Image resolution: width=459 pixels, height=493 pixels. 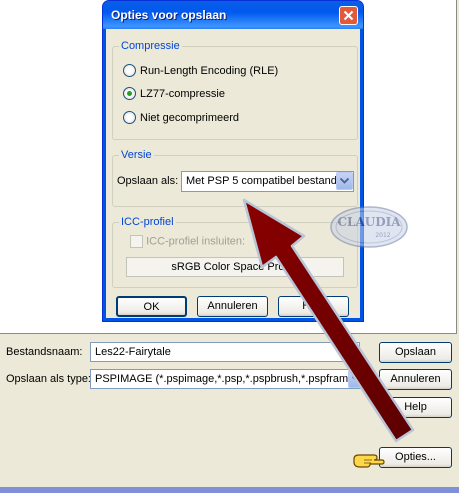 What do you see at coordinates (196, 241) in the screenshot?
I see `icc-embed-label: ICC-profiel insluiten:` at bounding box center [196, 241].